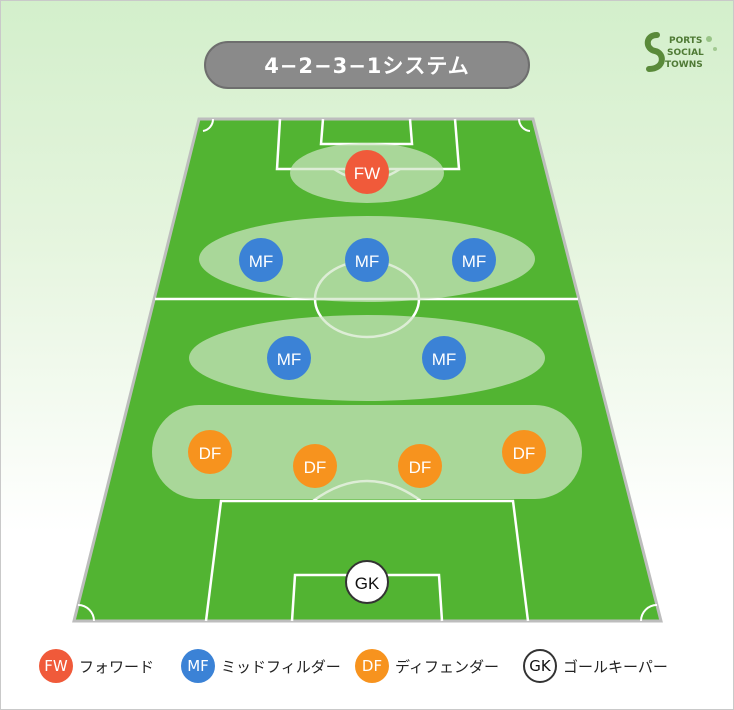  Describe the element at coordinates (56, 666) in the screenshot. I see `fw-badge: FW` at that location.